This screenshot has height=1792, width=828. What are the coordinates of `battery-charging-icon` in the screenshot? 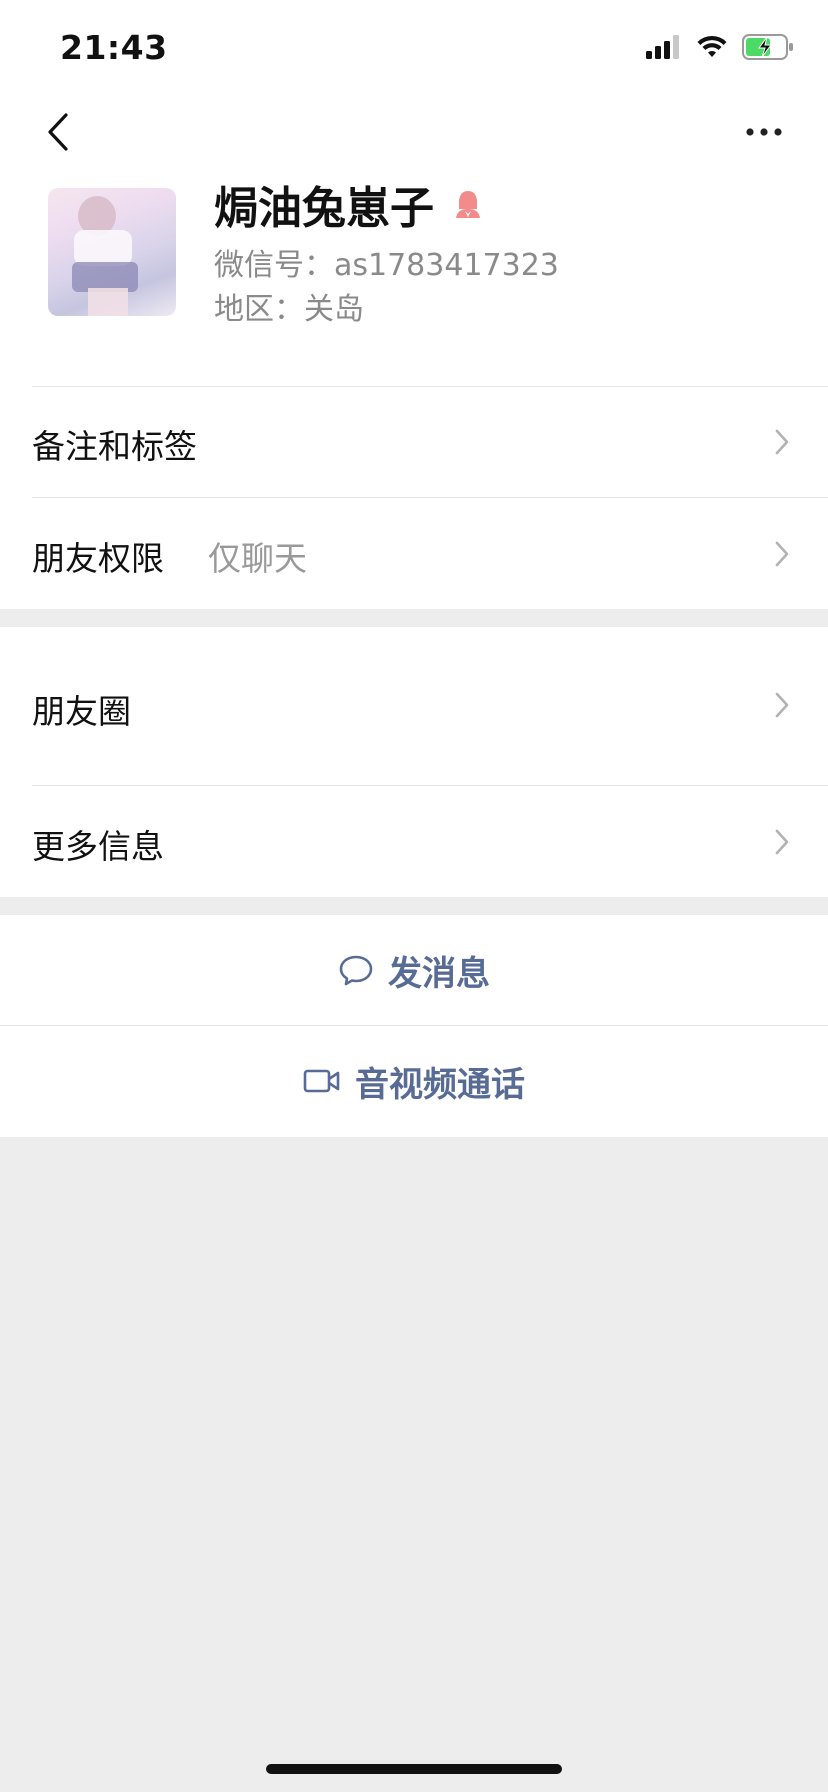 It's located at (768, 49).